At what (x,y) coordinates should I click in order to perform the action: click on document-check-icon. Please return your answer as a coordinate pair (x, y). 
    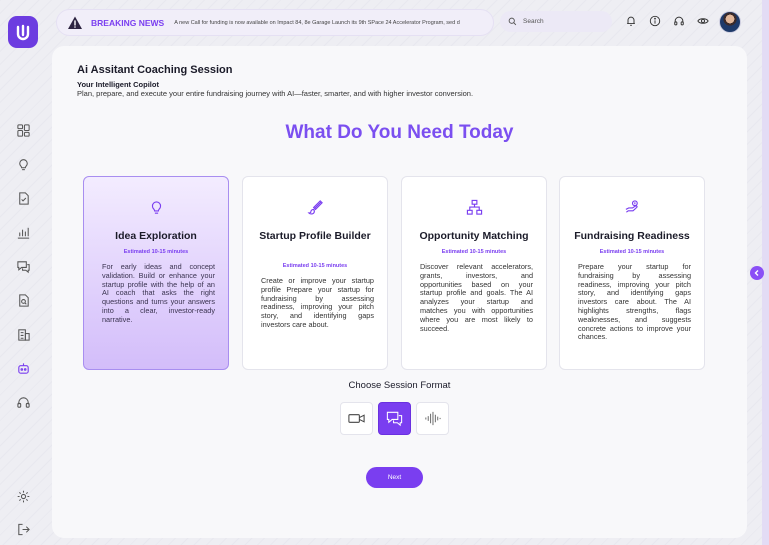
    Looking at the image, I should click on (23, 198).